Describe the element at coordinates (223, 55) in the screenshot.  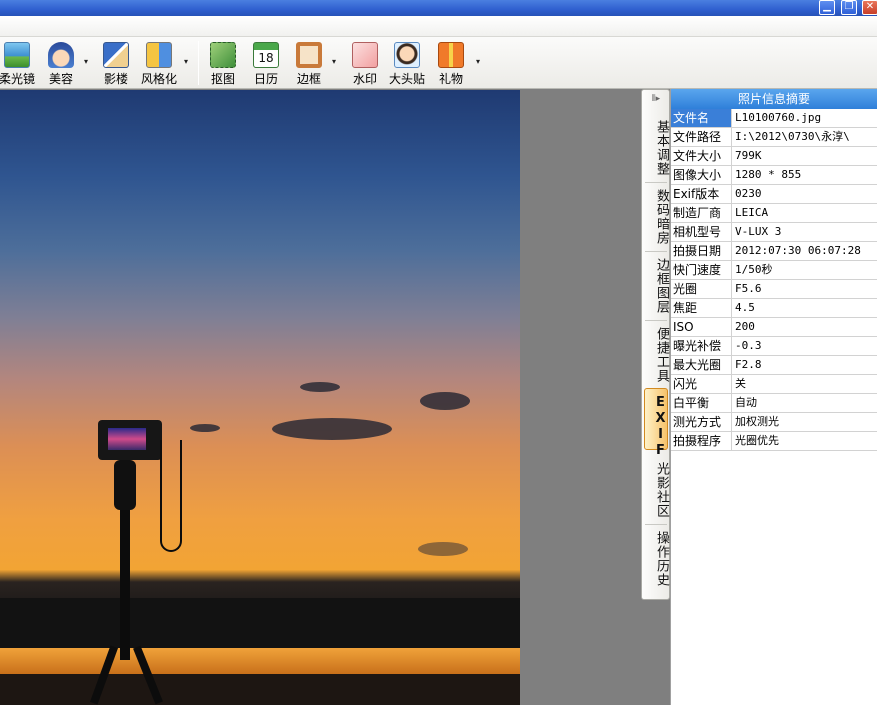
I see `cutout-icon` at that location.